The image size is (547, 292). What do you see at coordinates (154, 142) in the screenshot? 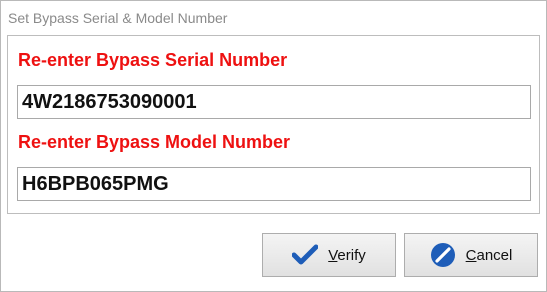
I see `model-number-label: Re-enter Bypass Model Number` at bounding box center [154, 142].